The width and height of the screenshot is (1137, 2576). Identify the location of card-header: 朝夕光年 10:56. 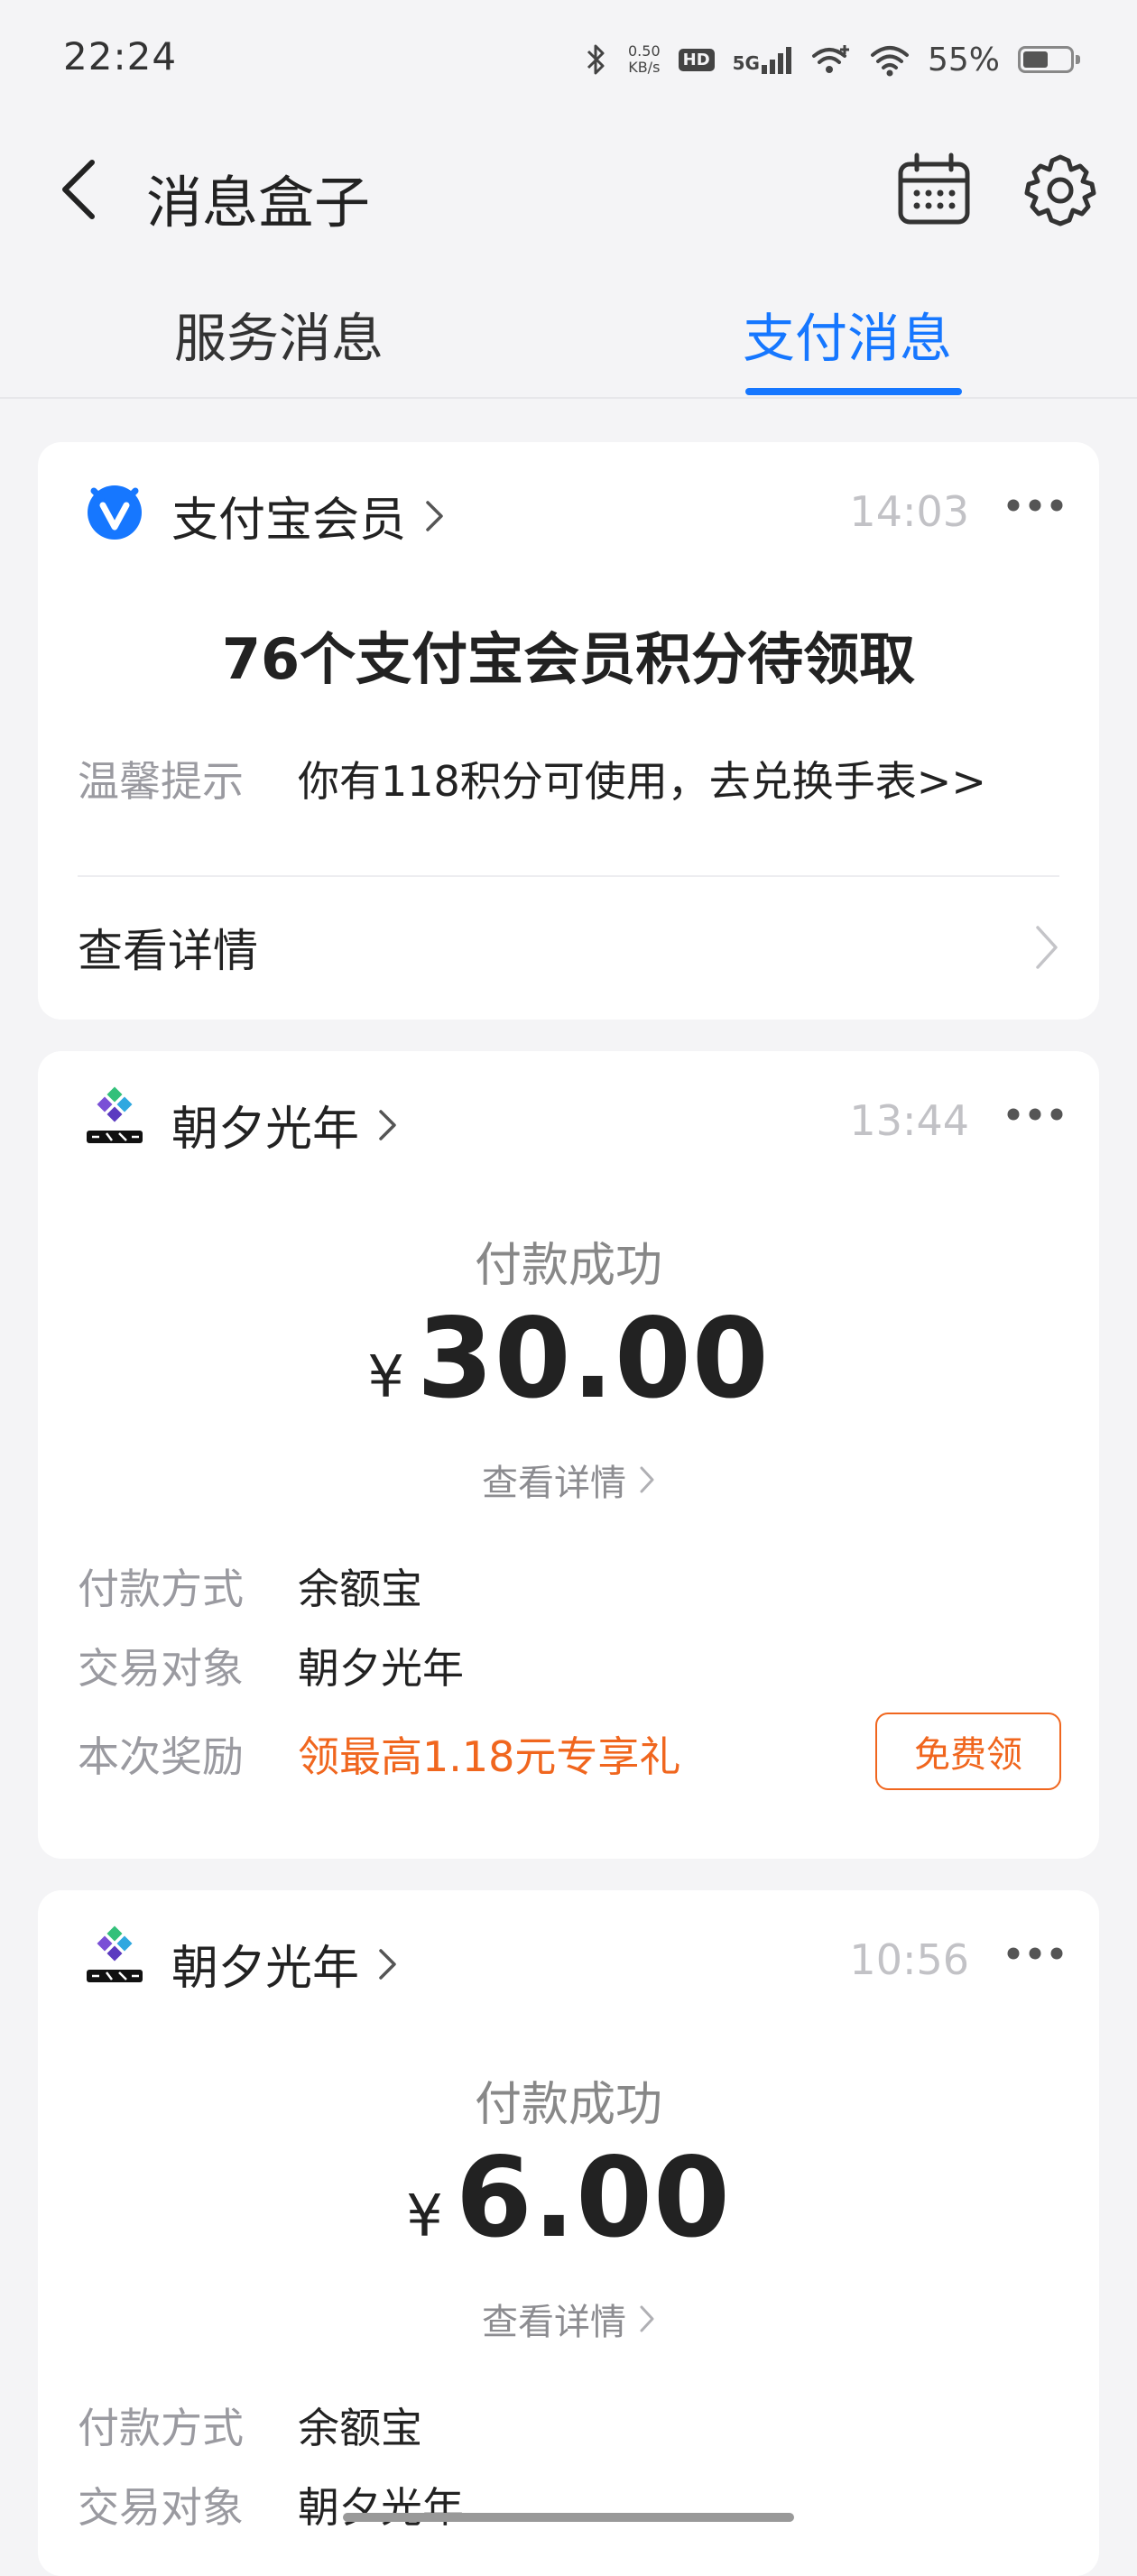
(568, 1958).